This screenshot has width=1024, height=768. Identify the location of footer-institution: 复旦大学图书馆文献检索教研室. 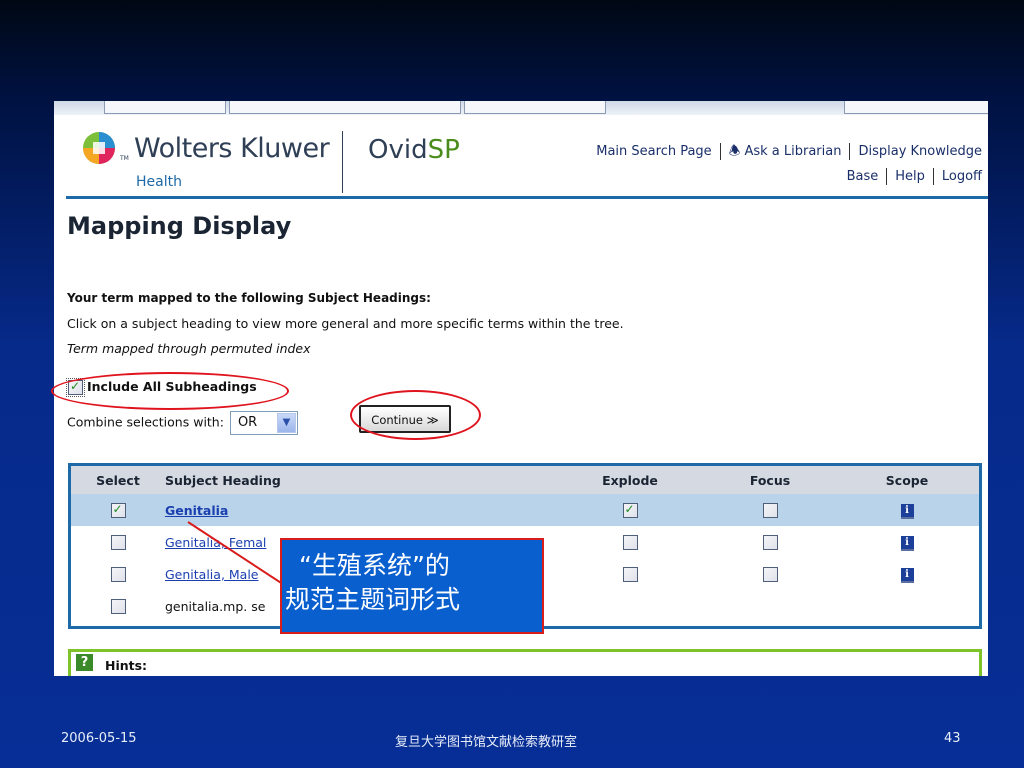
(486, 742).